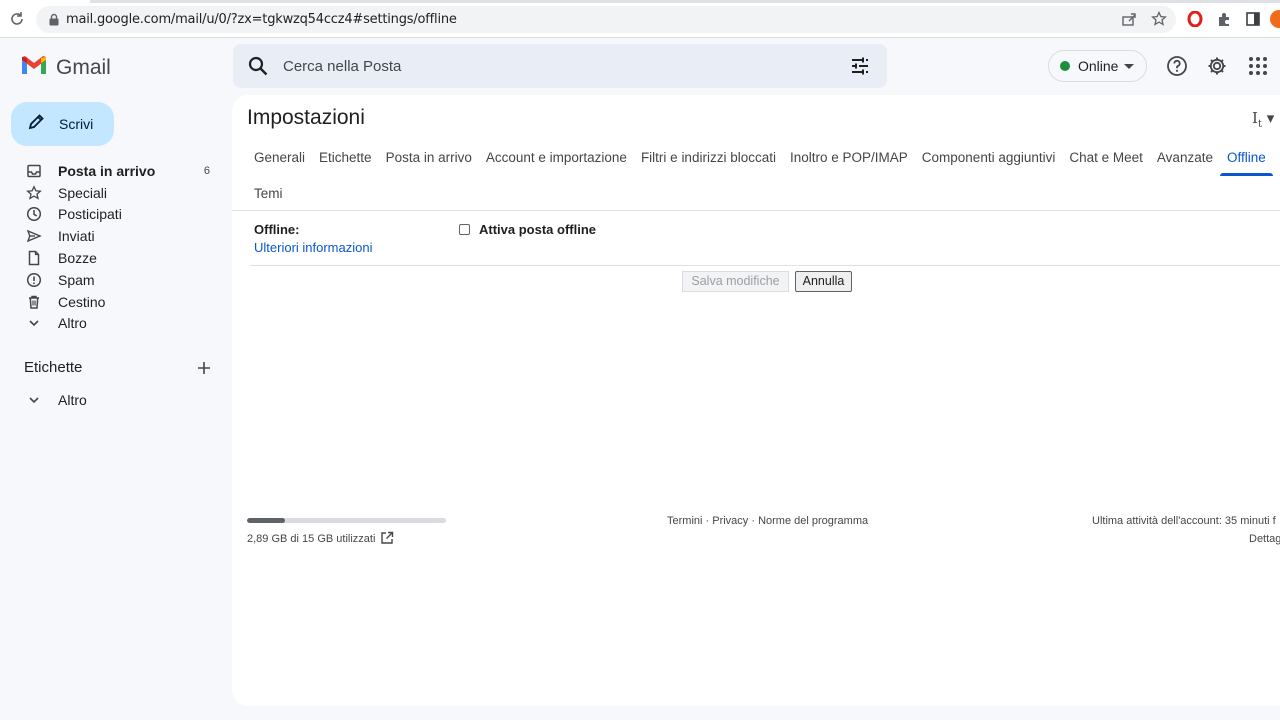  I want to click on learn-more-link: Ulteriori informazioni, so click(313, 247).